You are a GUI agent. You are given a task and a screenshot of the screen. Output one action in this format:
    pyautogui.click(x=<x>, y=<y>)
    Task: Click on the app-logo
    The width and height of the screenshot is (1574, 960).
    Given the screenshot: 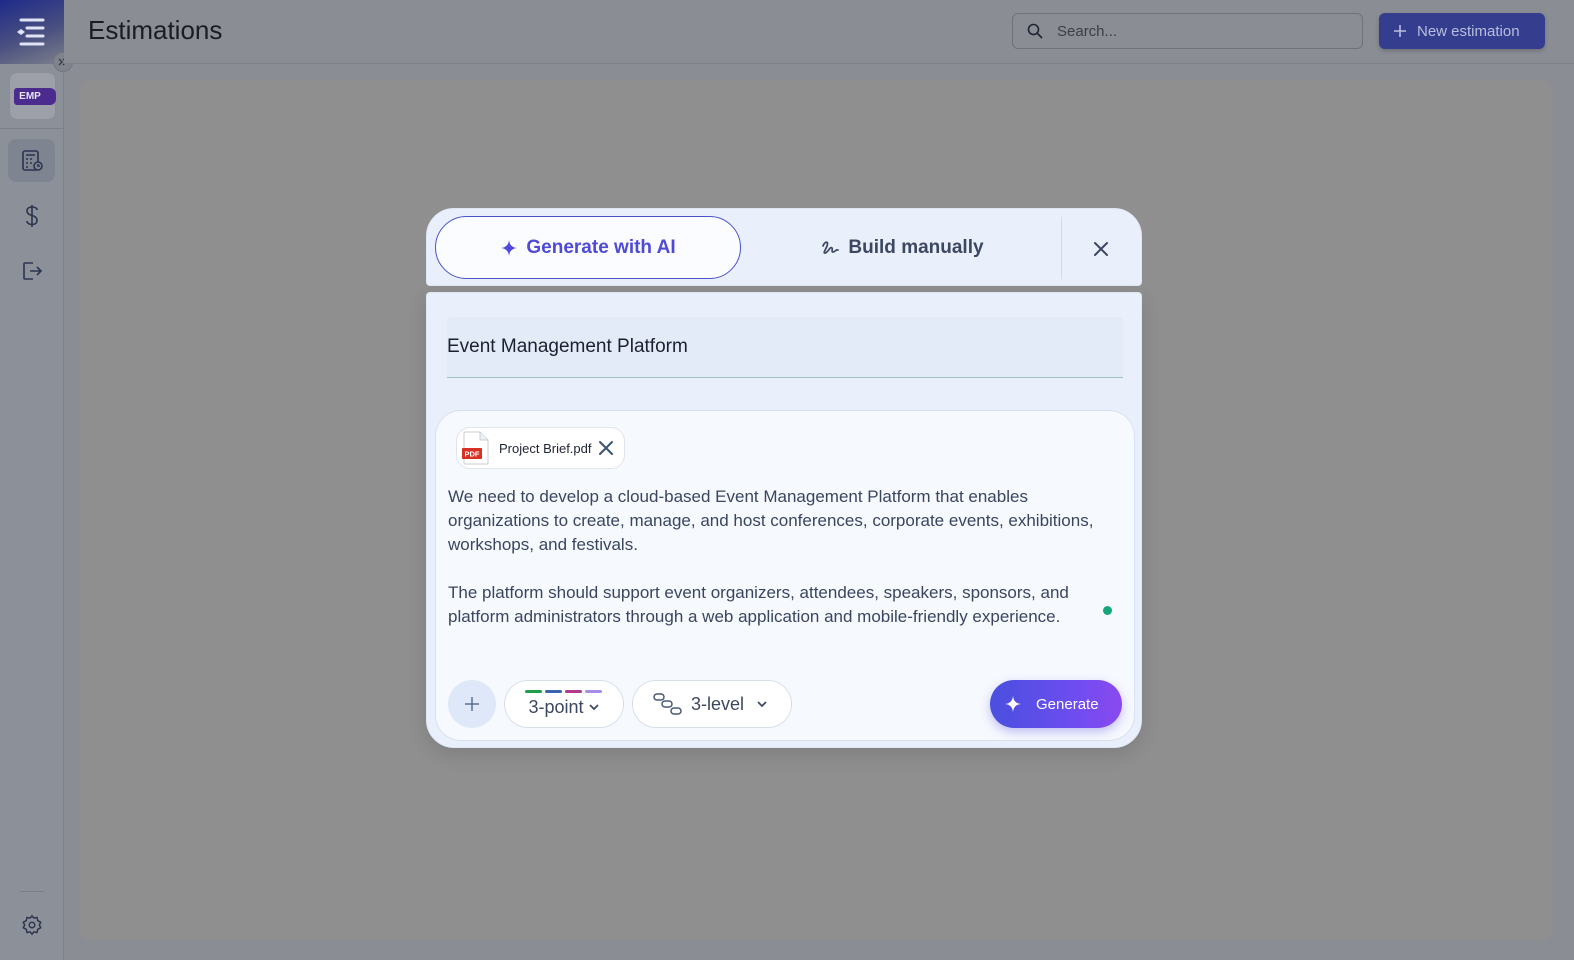 What is the action you would take?
    pyautogui.click(x=32, y=32)
    